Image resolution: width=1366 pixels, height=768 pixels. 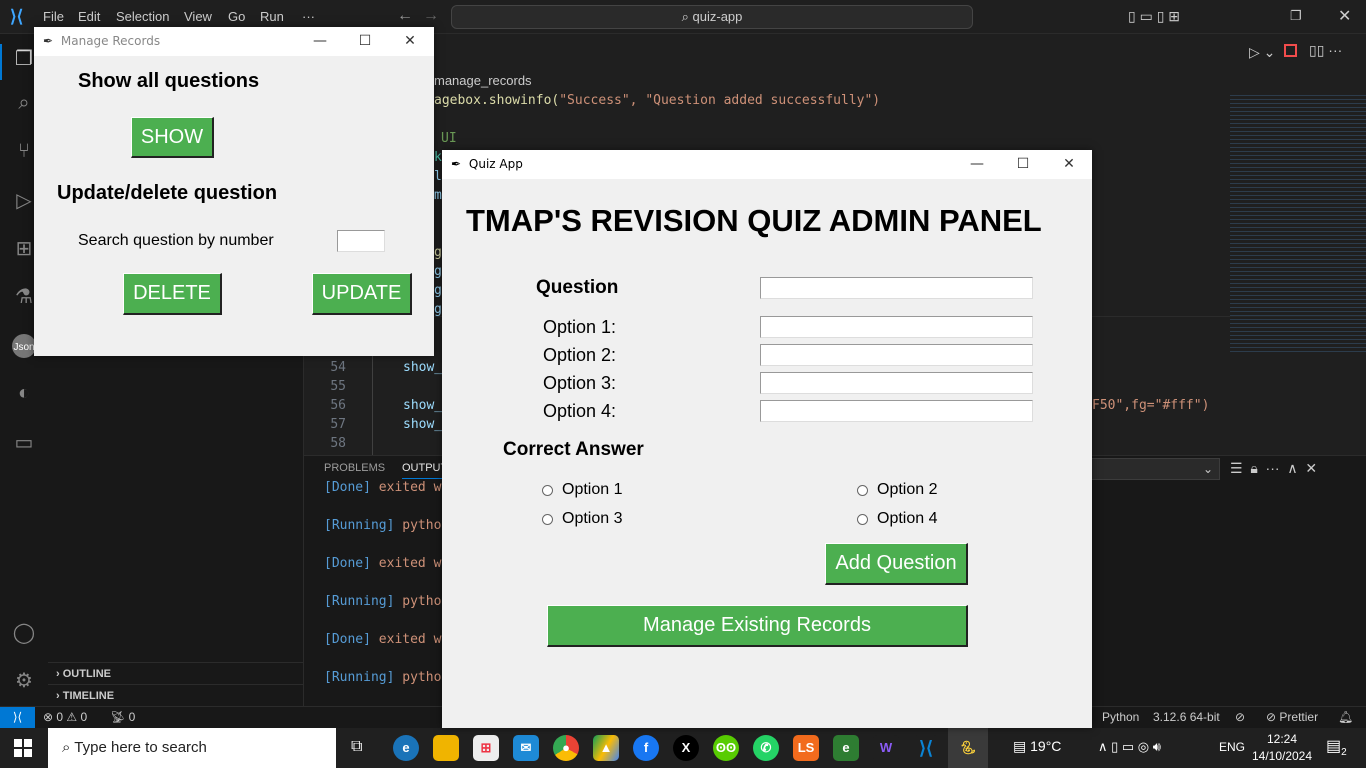 I want to click on chrome-icon: ●, so click(x=566, y=748).